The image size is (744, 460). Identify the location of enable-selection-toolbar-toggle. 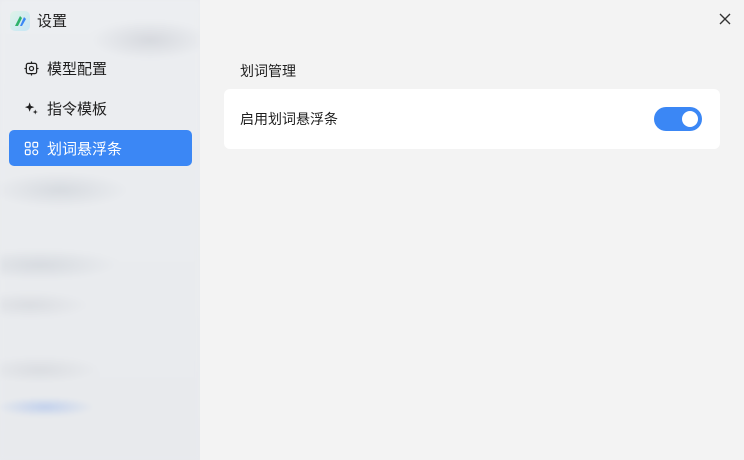
(678, 119).